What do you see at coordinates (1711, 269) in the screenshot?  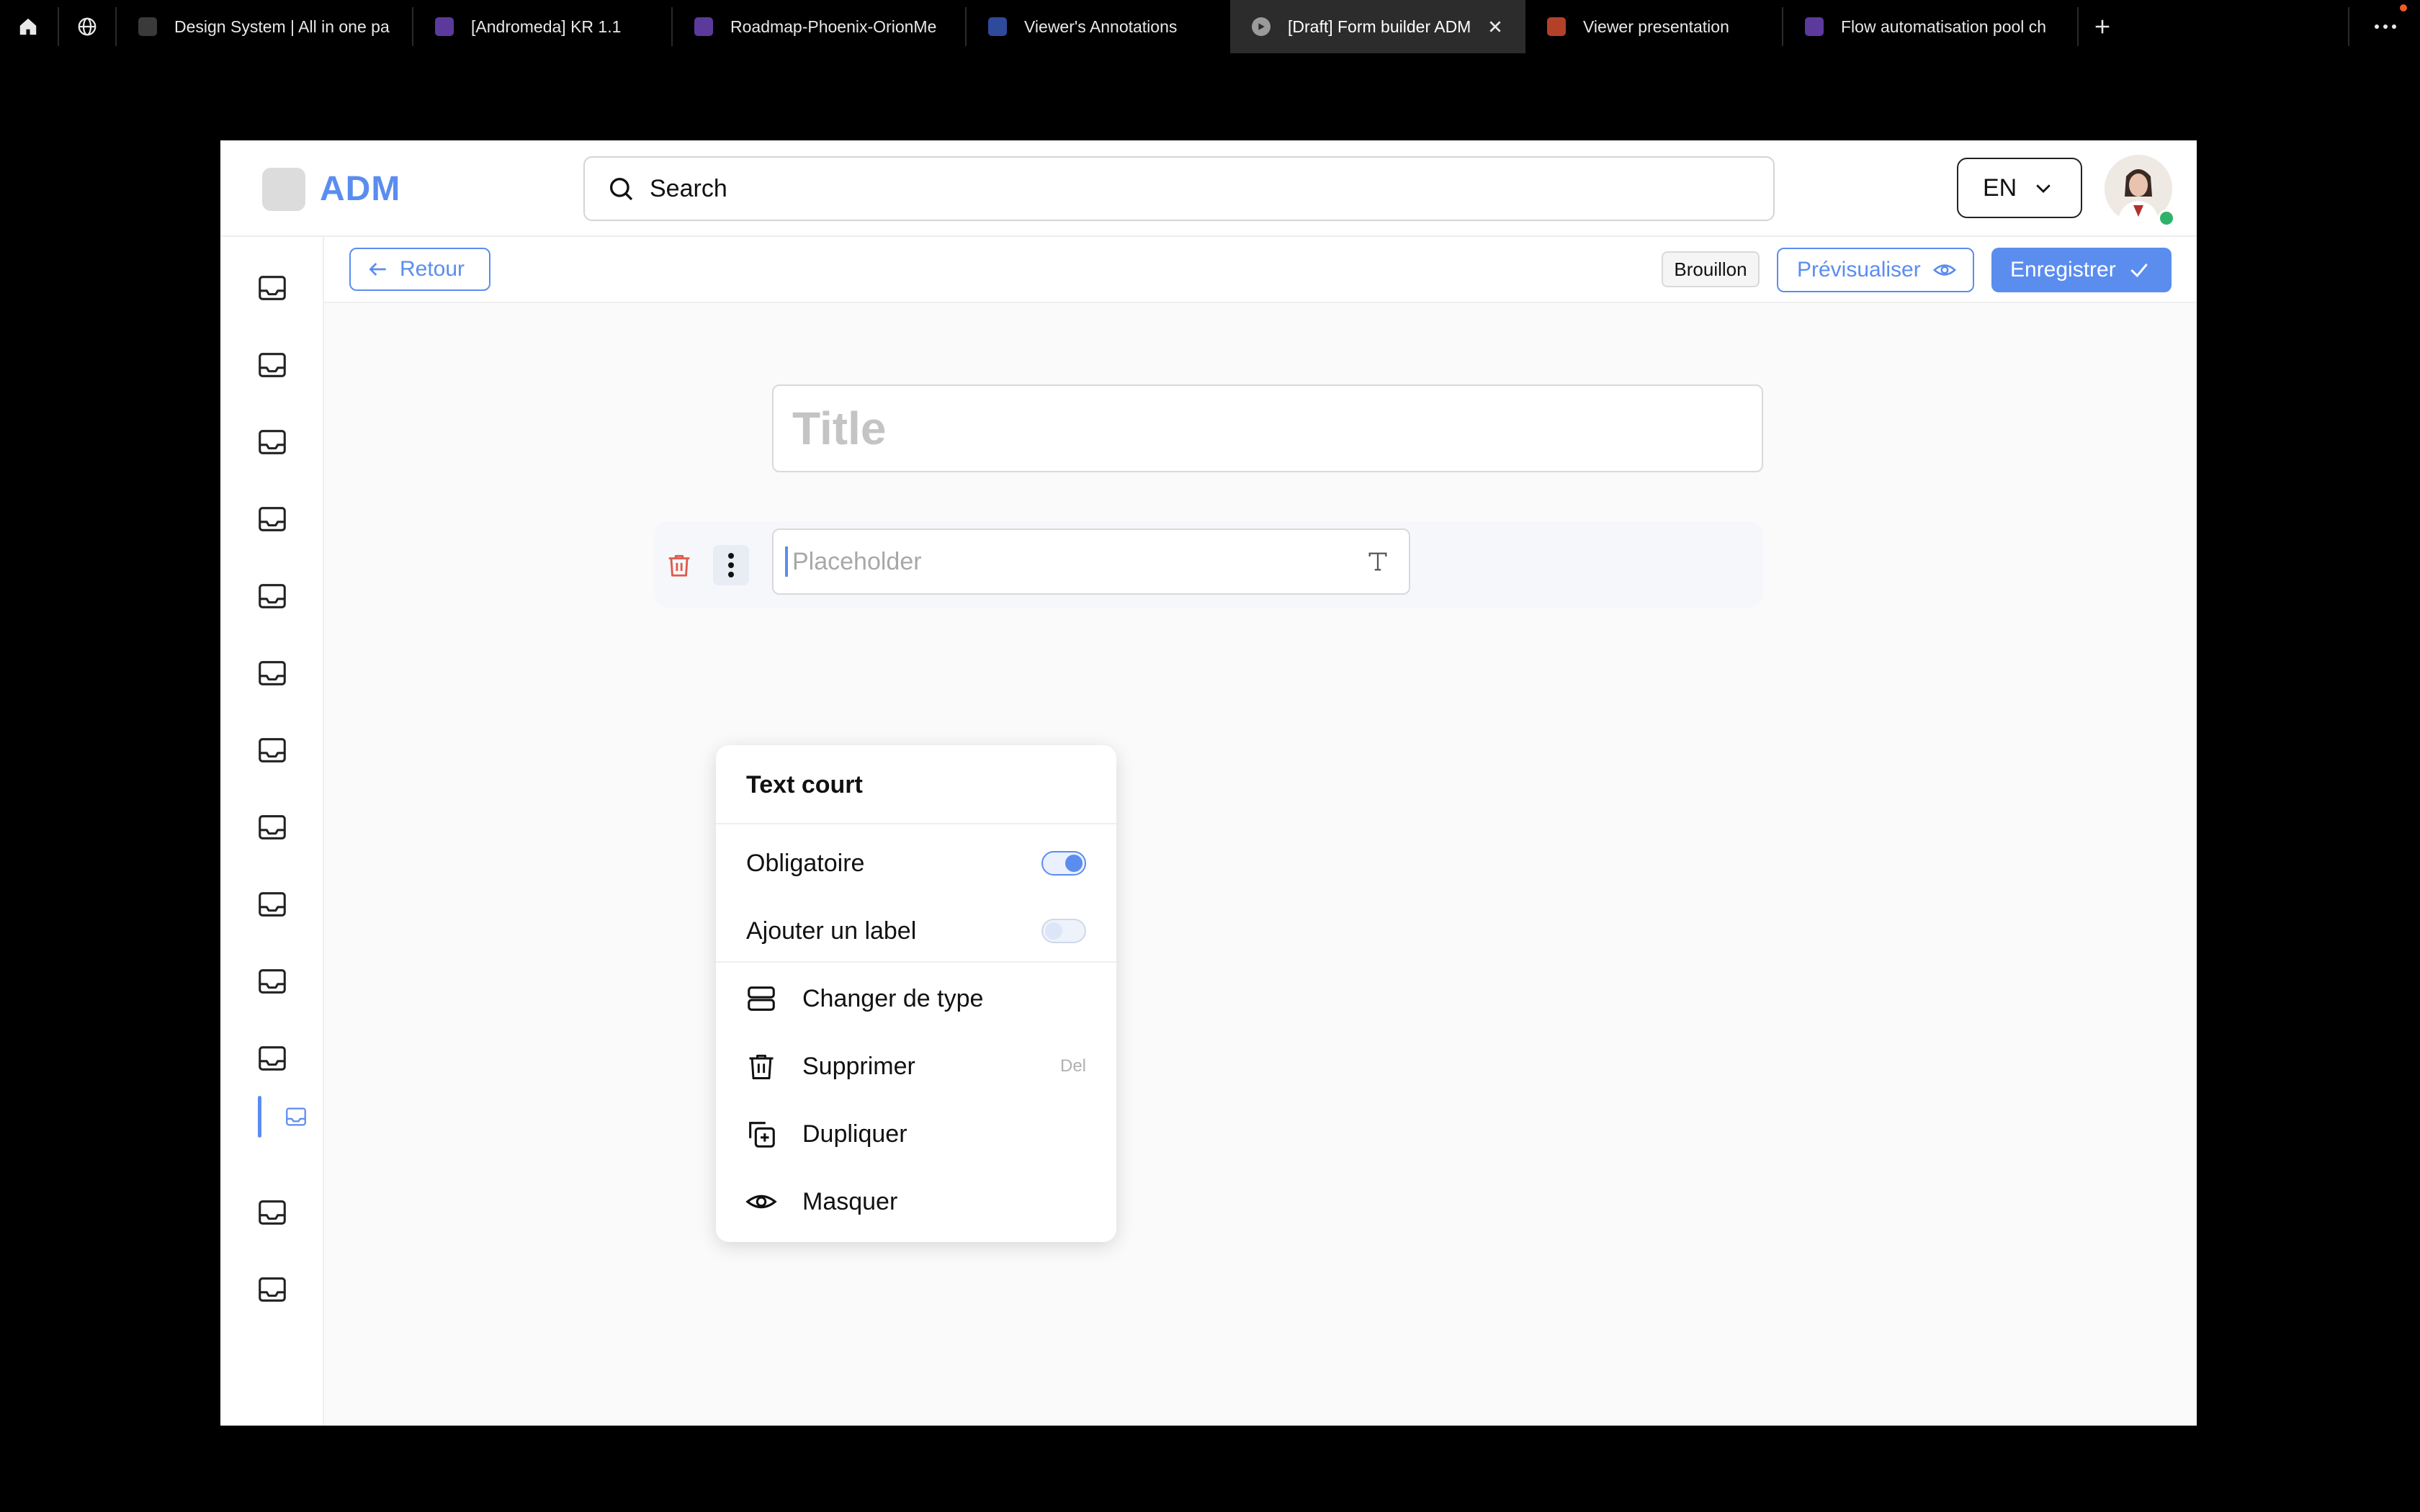 I see `status-badge: Brouillon` at bounding box center [1711, 269].